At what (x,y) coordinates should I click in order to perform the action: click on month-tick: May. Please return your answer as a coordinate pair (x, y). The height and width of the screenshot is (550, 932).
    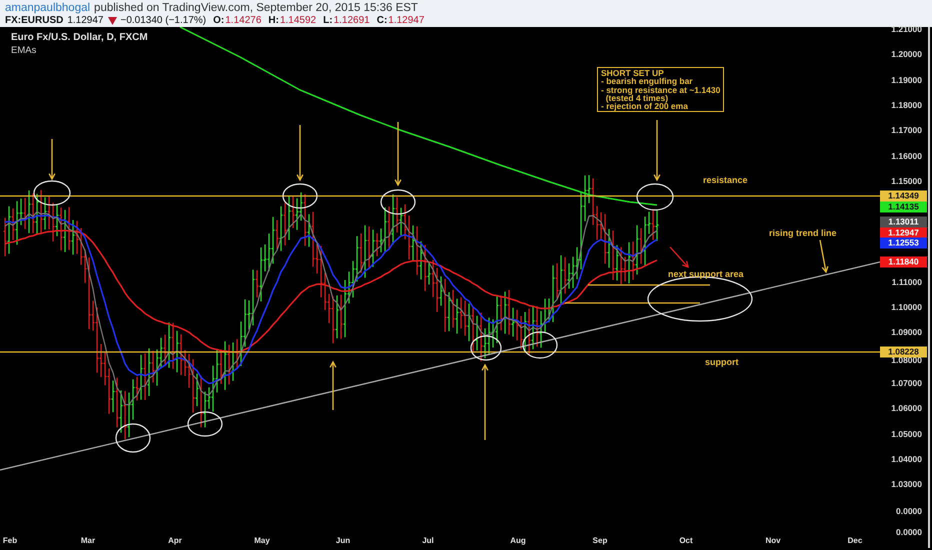
    Looking at the image, I should click on (262, 540).